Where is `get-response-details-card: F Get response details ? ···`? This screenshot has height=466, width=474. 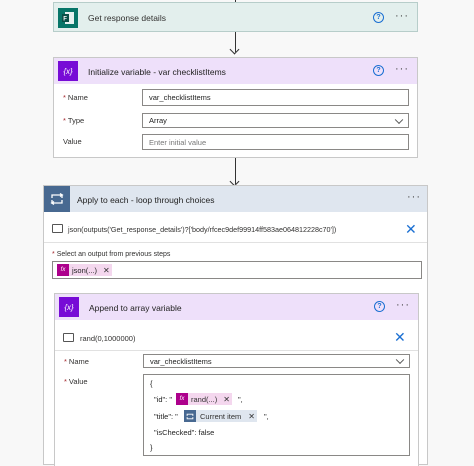
get-response-details-card: F Get response details ? ··· is located at coordinates (235, 17).